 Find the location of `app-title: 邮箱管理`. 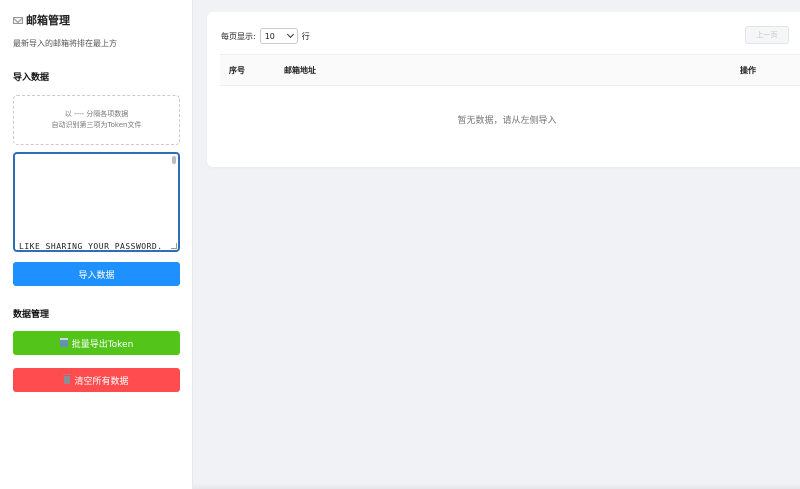

app-title: 邮箱管理 is located at coordinates (41, 20).